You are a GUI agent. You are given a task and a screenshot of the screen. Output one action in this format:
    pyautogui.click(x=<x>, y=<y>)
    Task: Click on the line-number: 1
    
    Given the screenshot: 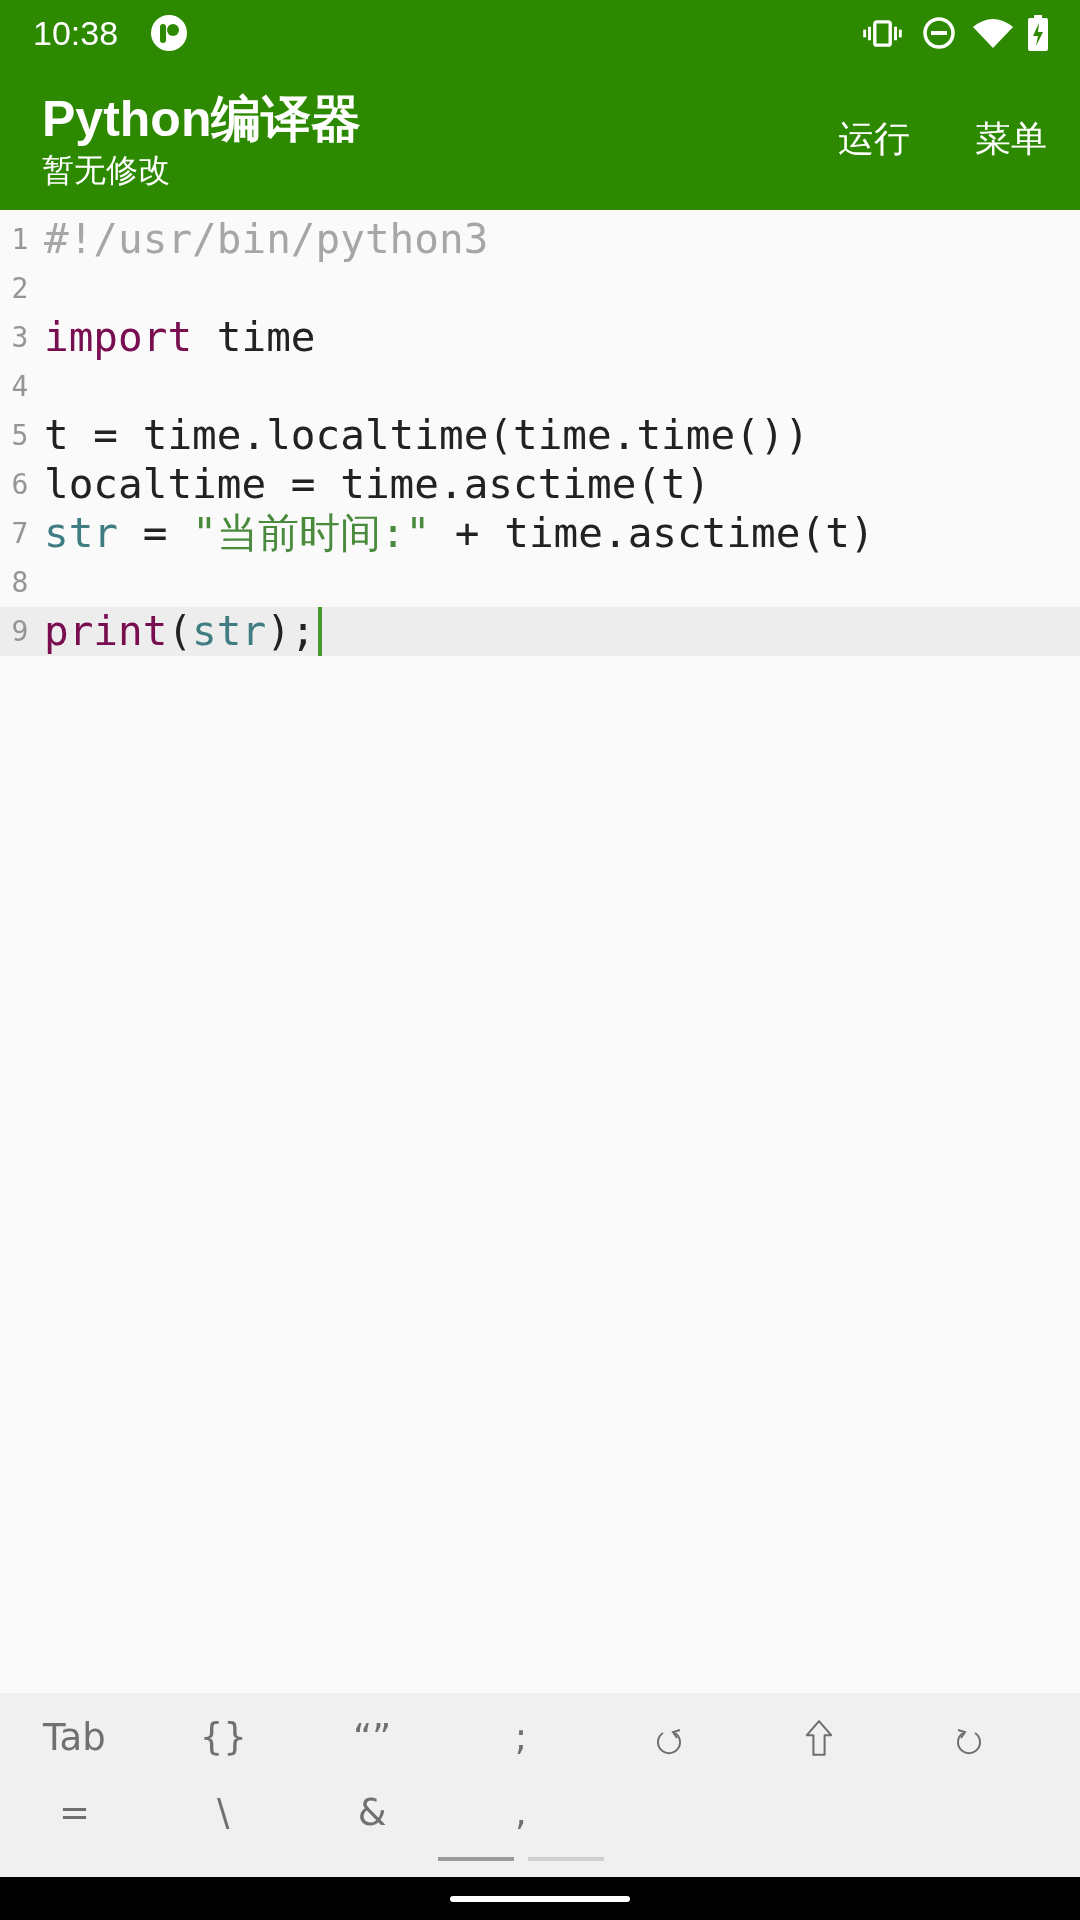 What is the action you would take?
    pyautogui.click(x=20, y=239)
    